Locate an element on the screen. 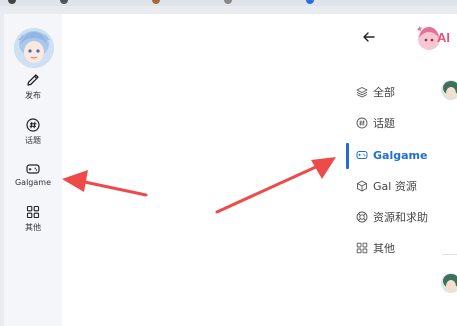 The height and width of the screenshot is (326, 457). nav-item-other: 其他 is located at coordinates (33, 219).